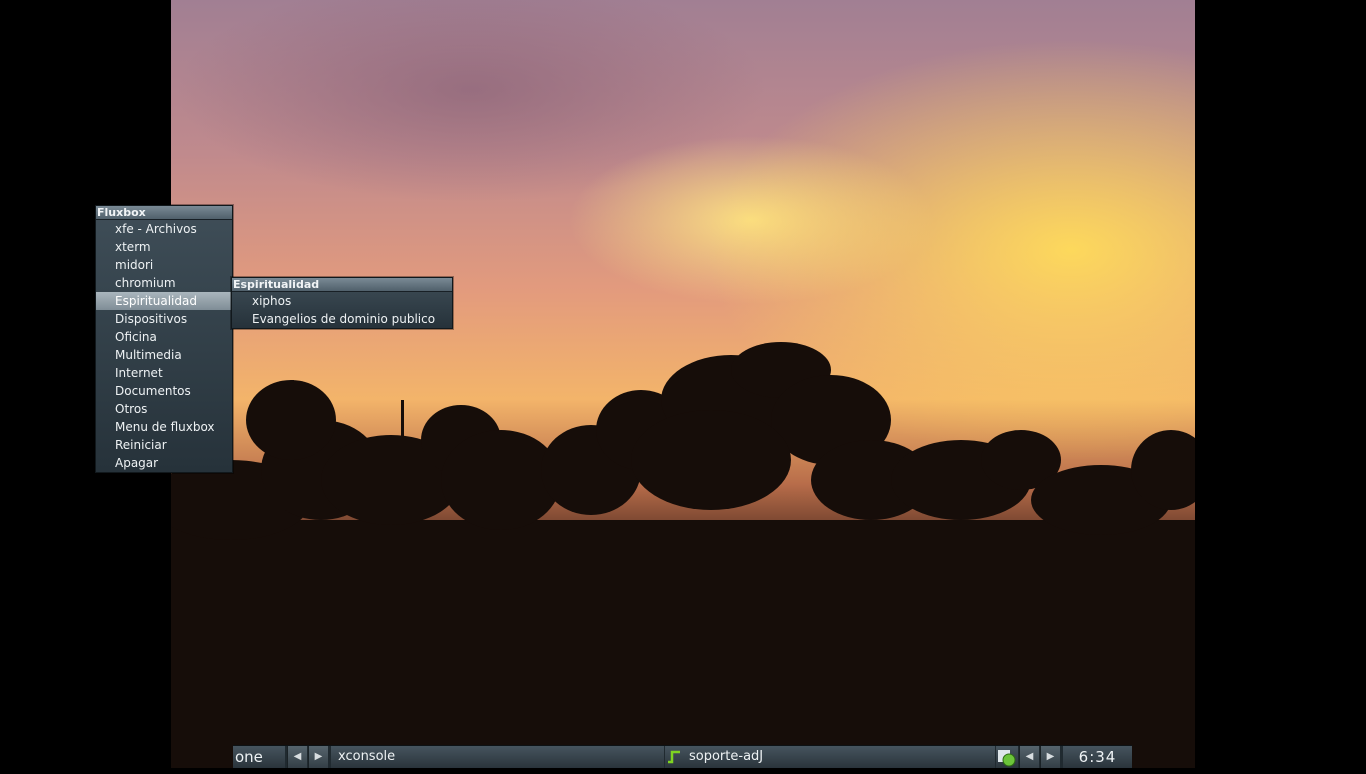 Image resolution: width=1366 pixels, height=774 pixels. Describe the element at coordinates (1050, 757) in the screenshot. I see `window-next-button: ▶` at that location.